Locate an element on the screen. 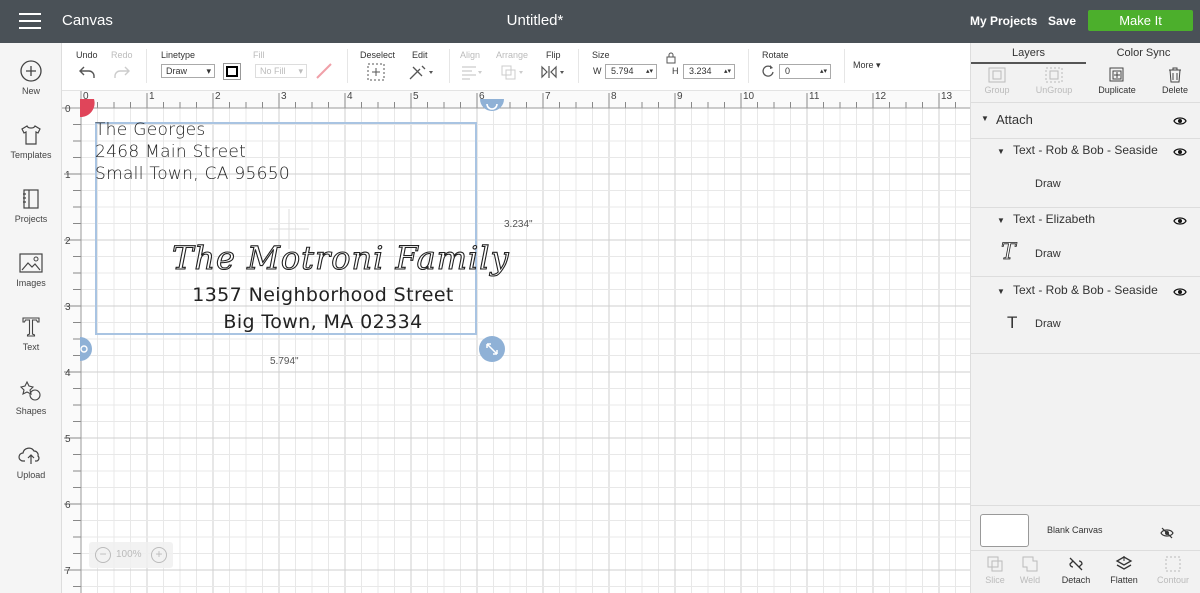 The height and width of the screenshot is (593, 1200). undo-icon is located at coordinates (87, 72).